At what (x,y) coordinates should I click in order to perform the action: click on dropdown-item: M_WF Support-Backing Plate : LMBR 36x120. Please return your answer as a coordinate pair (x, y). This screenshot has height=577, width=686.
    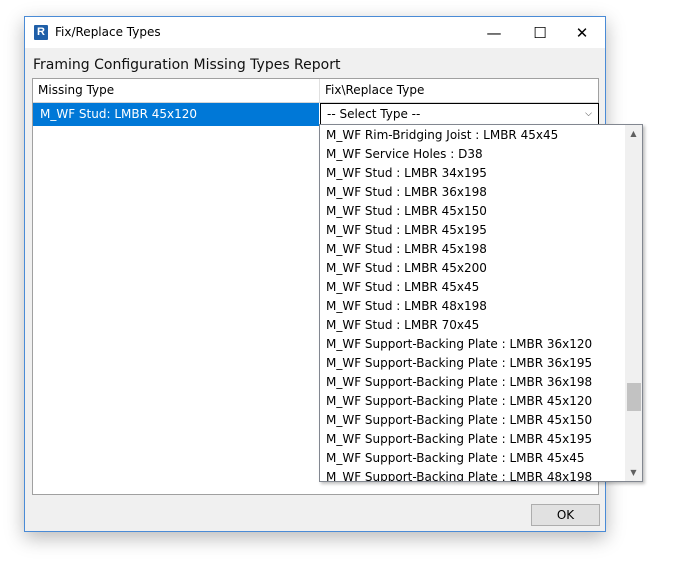
    Looking at the image, I should click on (459, 344).